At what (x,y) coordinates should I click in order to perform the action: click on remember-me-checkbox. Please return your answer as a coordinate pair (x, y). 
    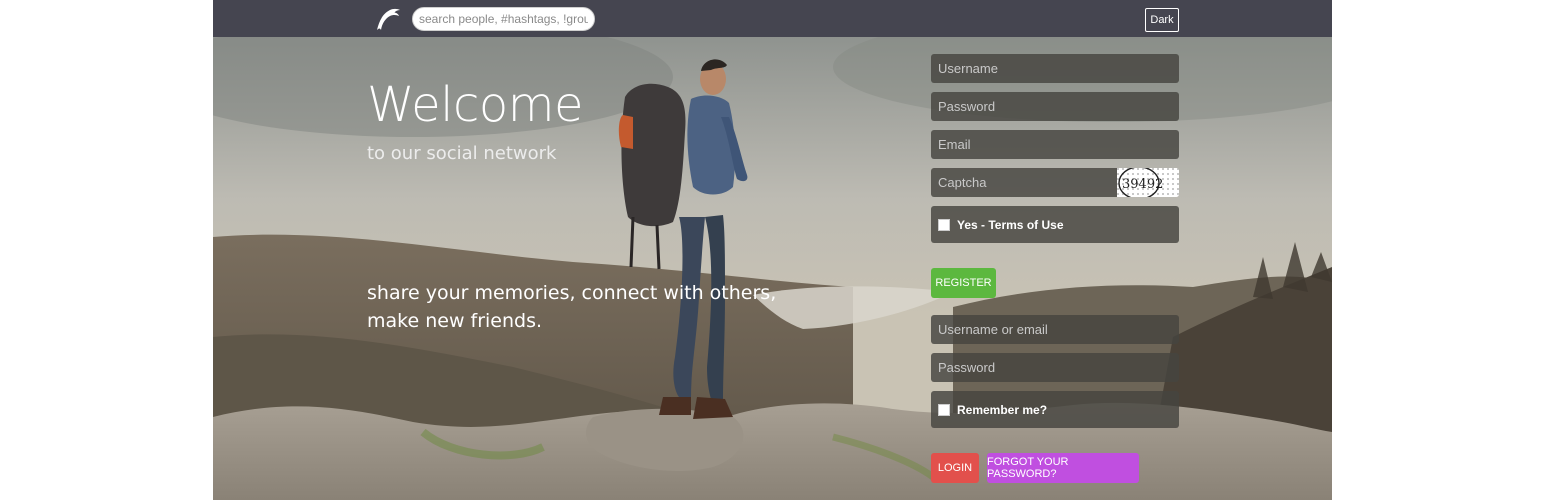
    Looking at the image, I should click on (944, 409).